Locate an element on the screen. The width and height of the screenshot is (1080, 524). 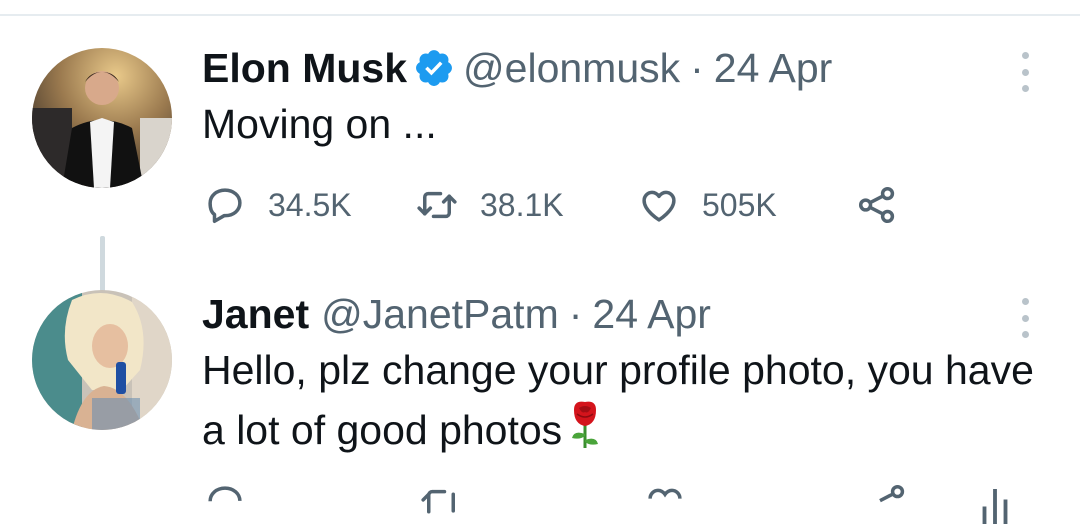
user-handle: @JanetPatm is located at coordinates (440, 314).